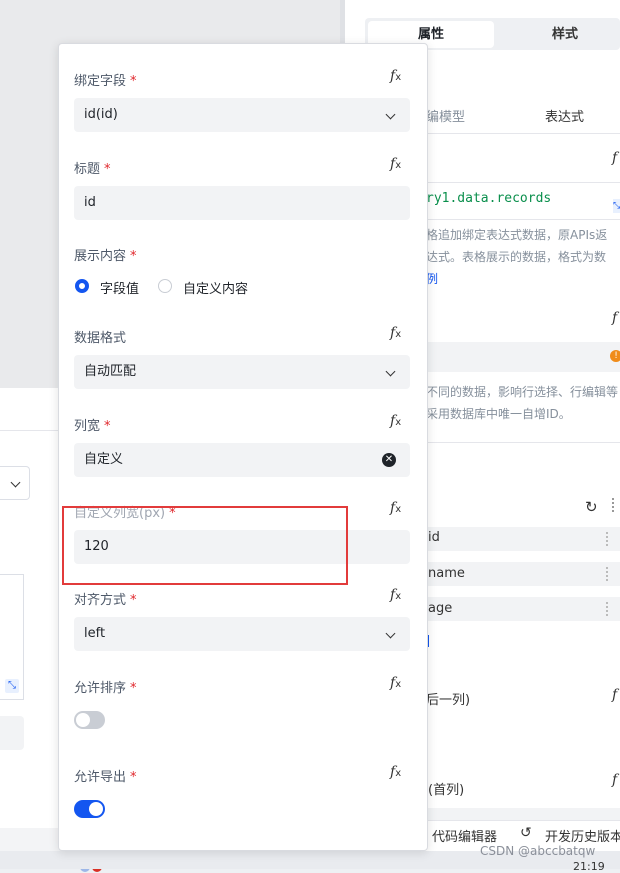  I want to click on expression-tab: 表达式, so click(564, 115).